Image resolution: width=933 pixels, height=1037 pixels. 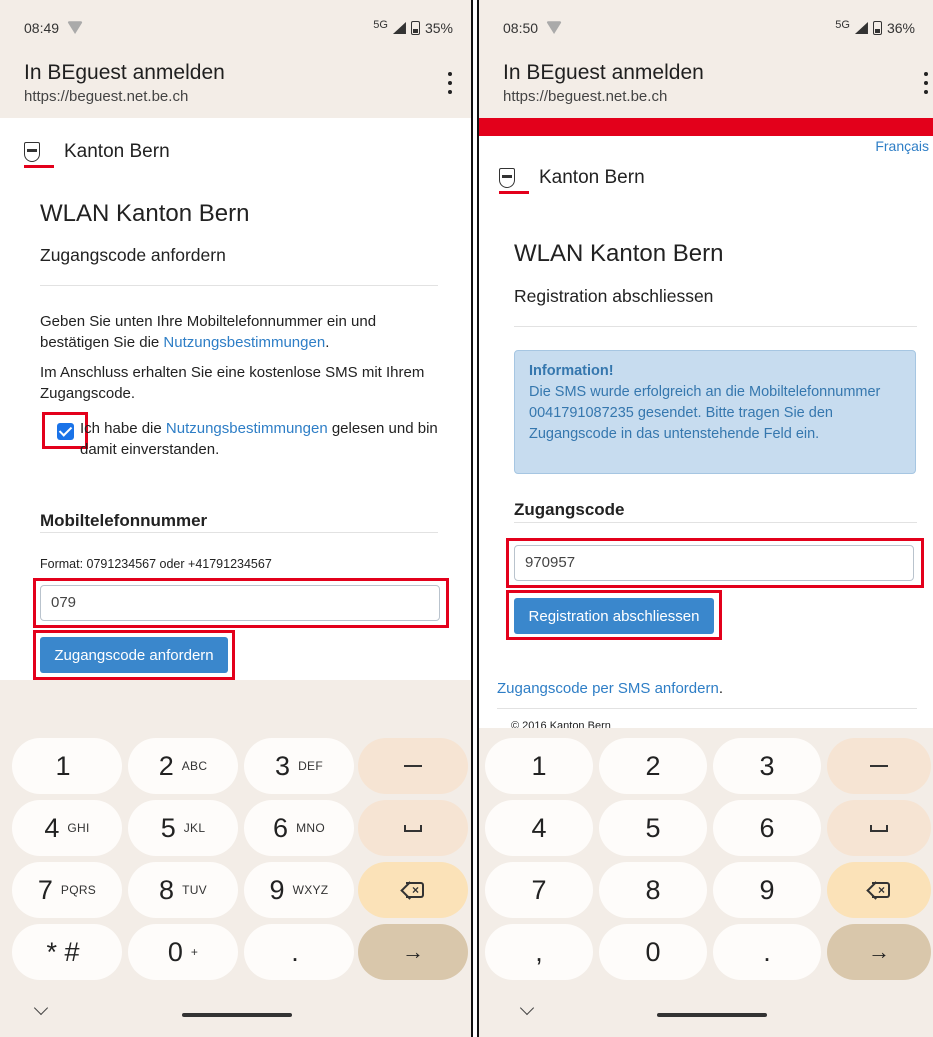 What do you see at coordinates (247, 428) in the screenshot?
I see `terms-link-2: Nutzungsbestimmungen` at bounding box center [247, 428].